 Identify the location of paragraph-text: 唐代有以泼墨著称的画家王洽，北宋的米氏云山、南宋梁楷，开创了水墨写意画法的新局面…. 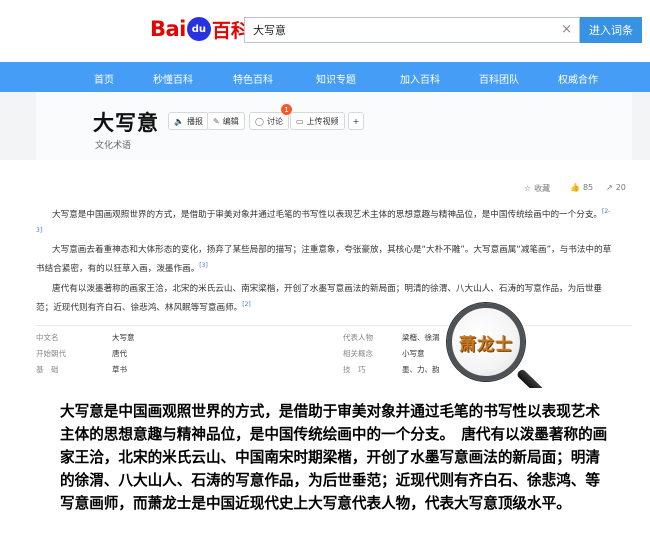
(319, 298).